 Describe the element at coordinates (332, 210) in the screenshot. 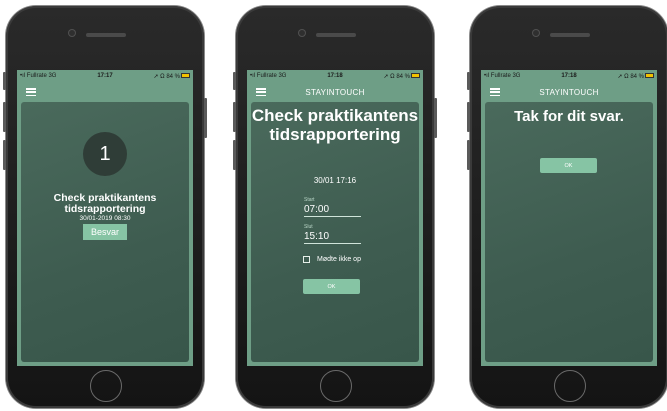

I see `start-time-input: 07:00` at that location.